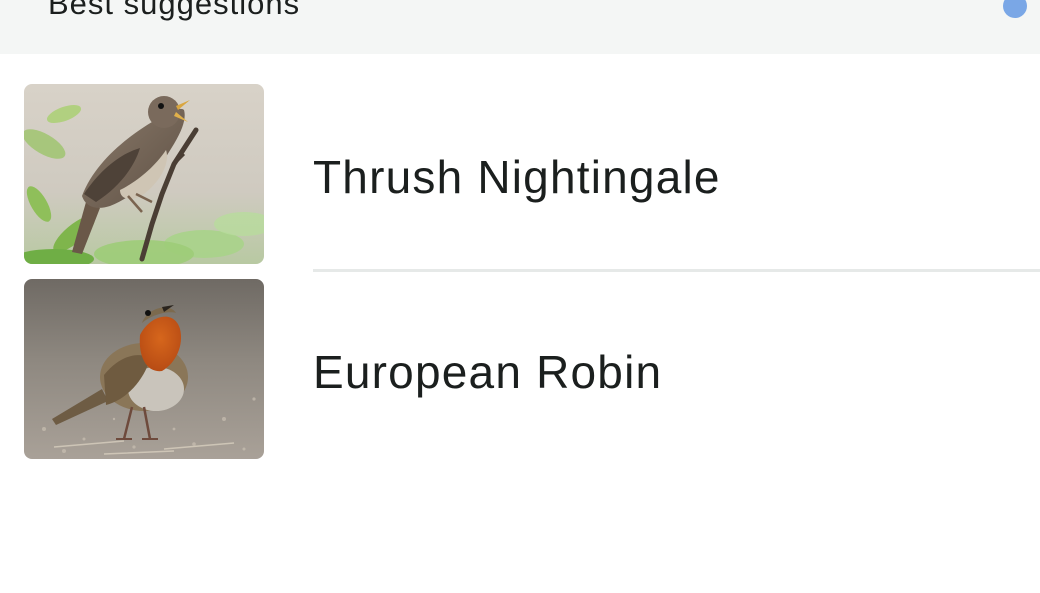 Image resolution: width=1040 pixels, height=593 pixels. Describe the element at coordinates (174, 10) in the screenshot. I see `section-title: Best suggestions` at that location.